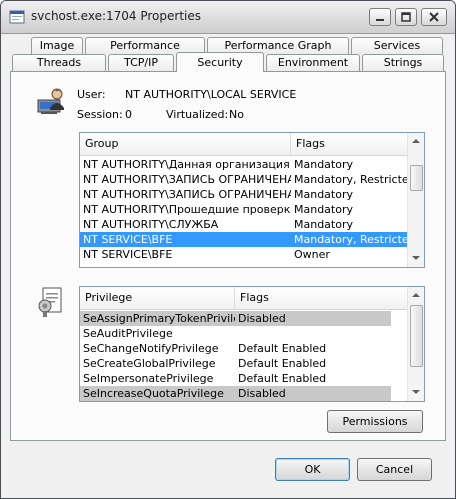 The image size is (456, 499). Describe the element at coordinates (17, 17) in the screenshot. I see `application-icon` at that location.